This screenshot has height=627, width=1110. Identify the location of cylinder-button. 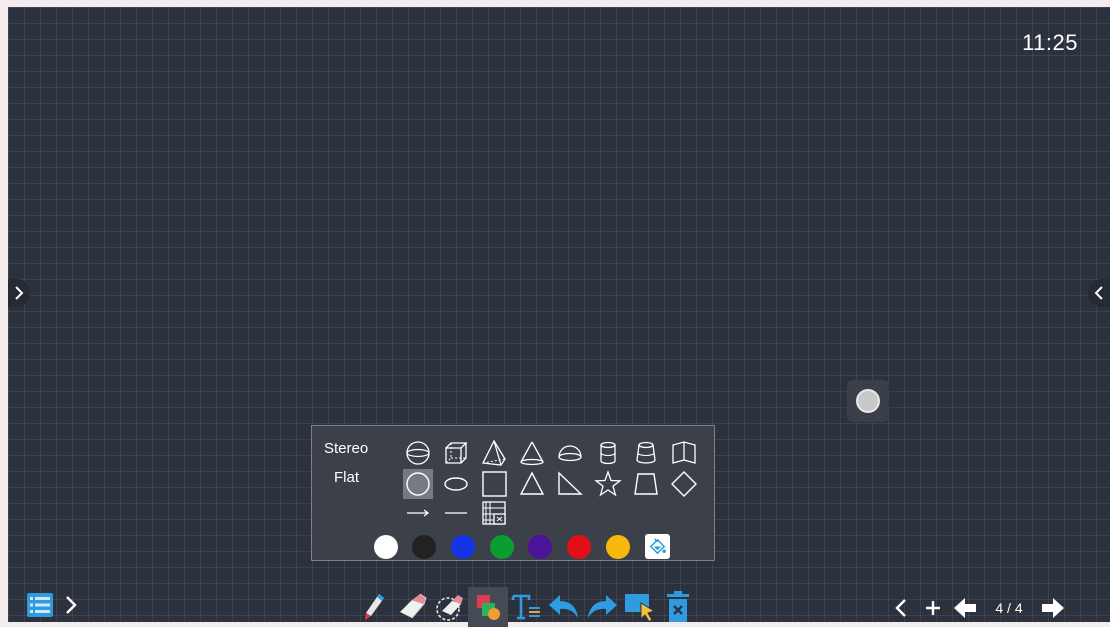
(608, 453).